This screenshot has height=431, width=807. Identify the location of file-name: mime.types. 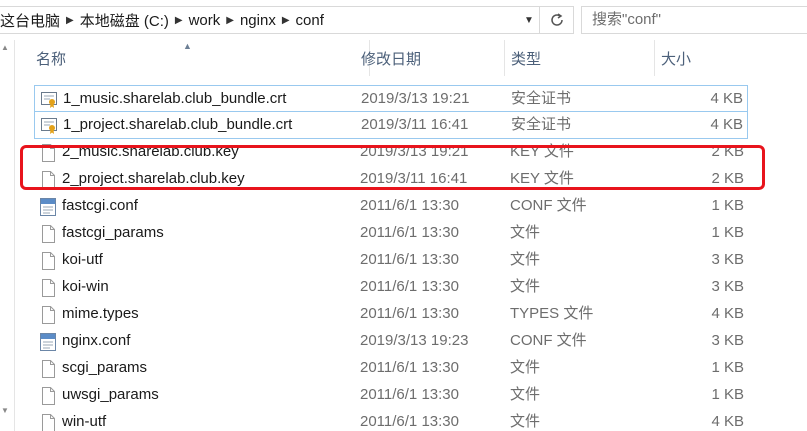
(100, 313).